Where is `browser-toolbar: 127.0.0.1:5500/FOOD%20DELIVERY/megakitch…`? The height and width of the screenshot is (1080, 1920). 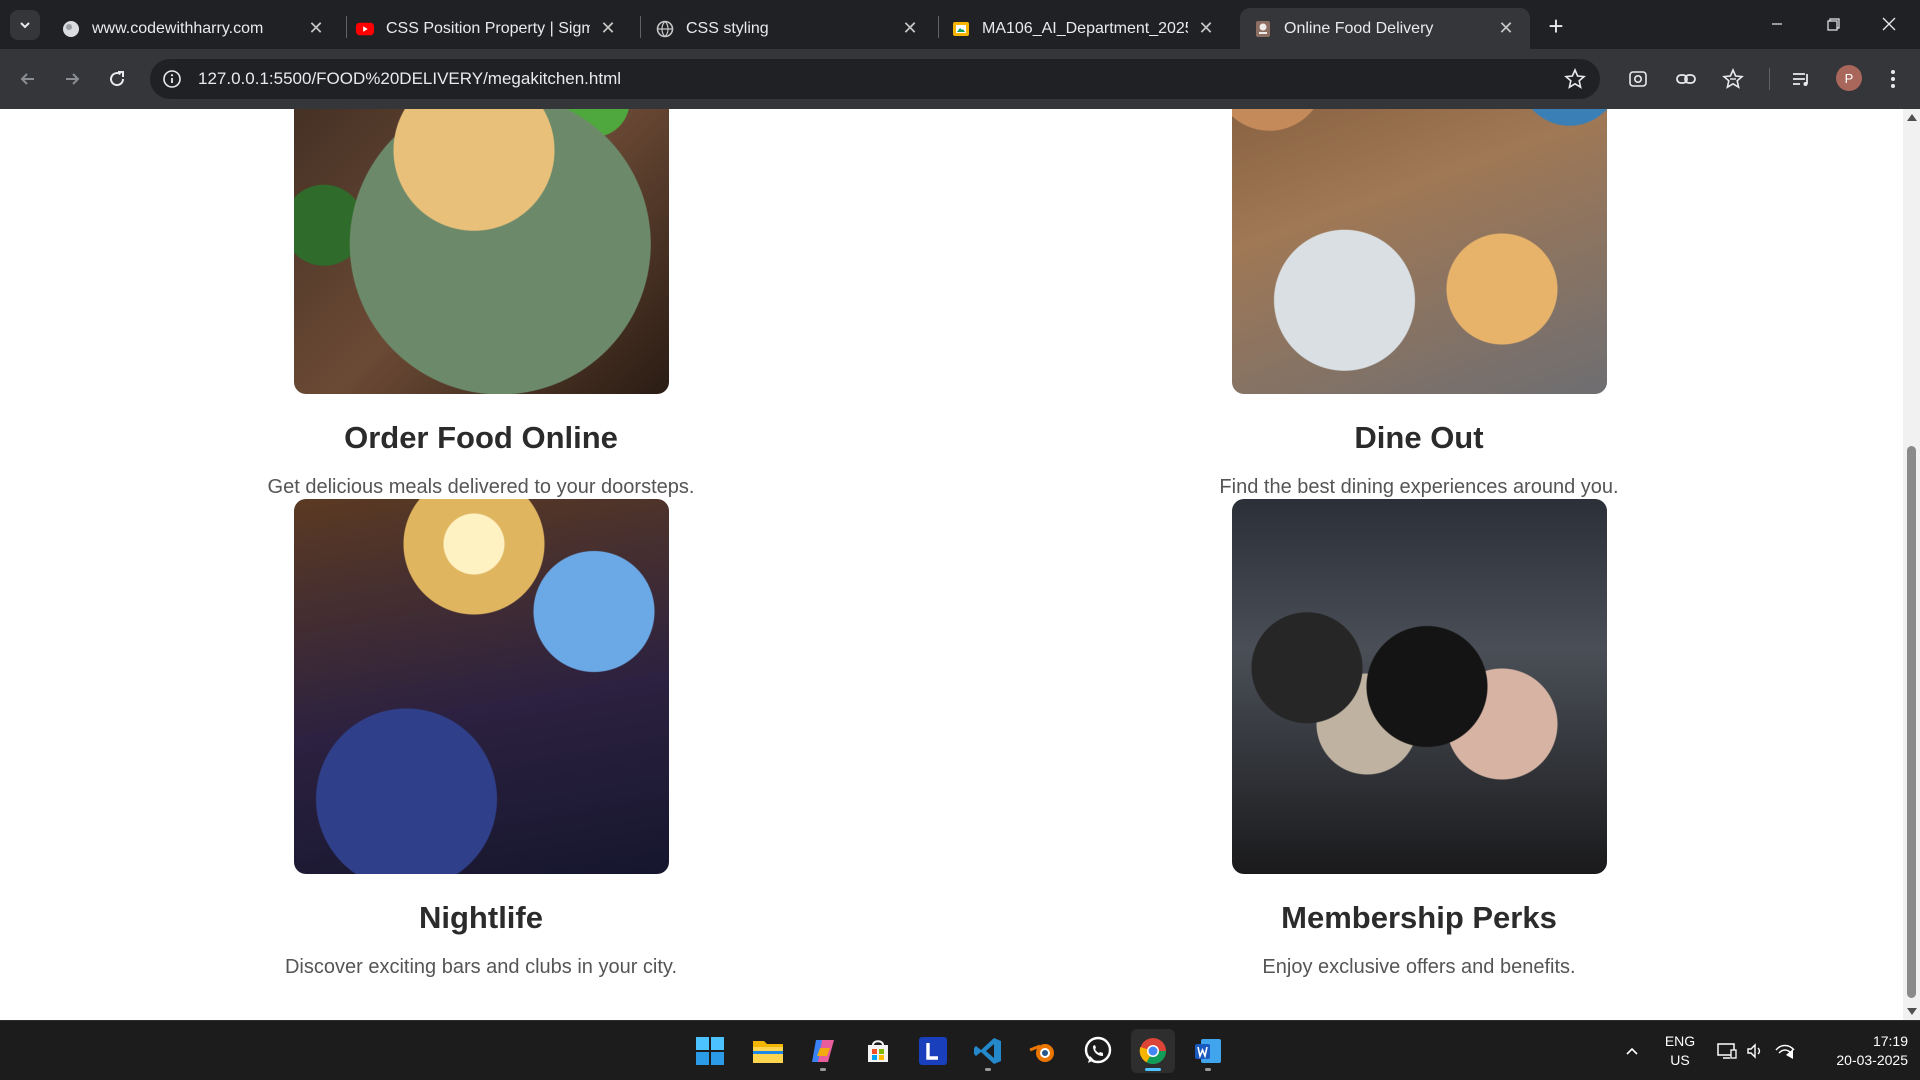
browser-toolbar: 127.0.0.1:5500/FOOD%20DELIVERY/megakitch… is located at coordinates (960, 79).